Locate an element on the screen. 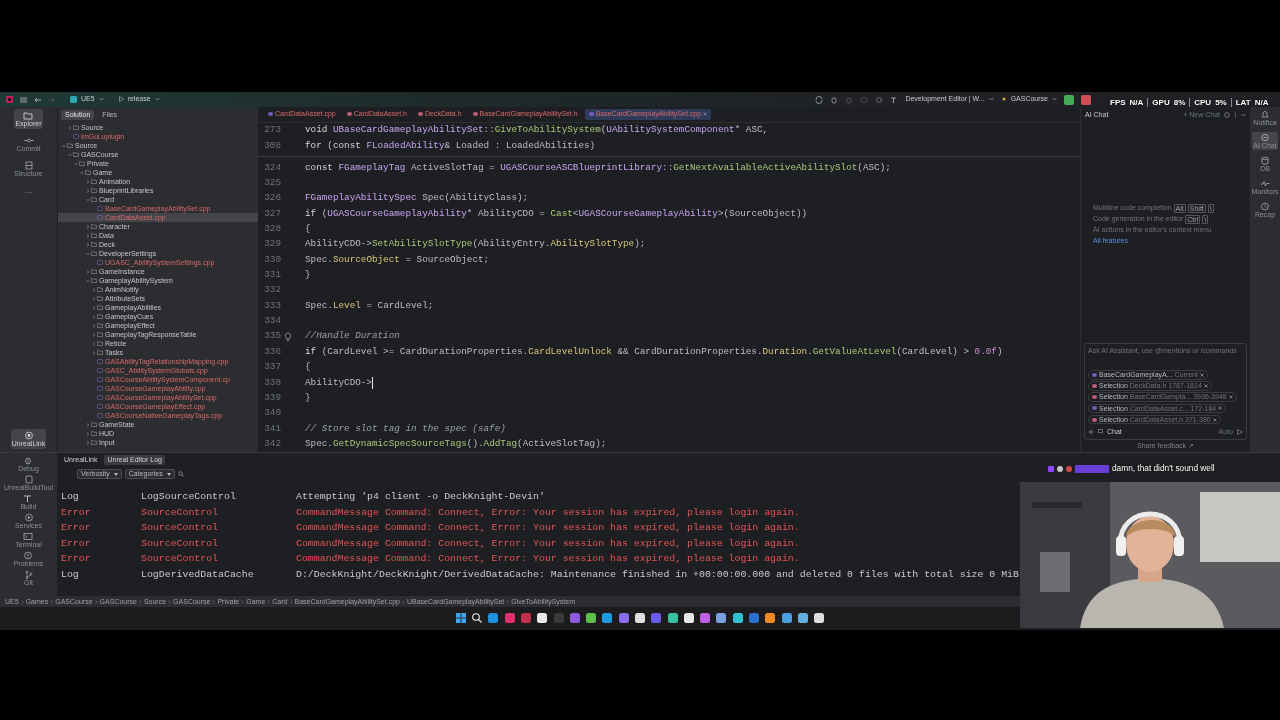  line-number: 339 is located at coordinates (272, 398).